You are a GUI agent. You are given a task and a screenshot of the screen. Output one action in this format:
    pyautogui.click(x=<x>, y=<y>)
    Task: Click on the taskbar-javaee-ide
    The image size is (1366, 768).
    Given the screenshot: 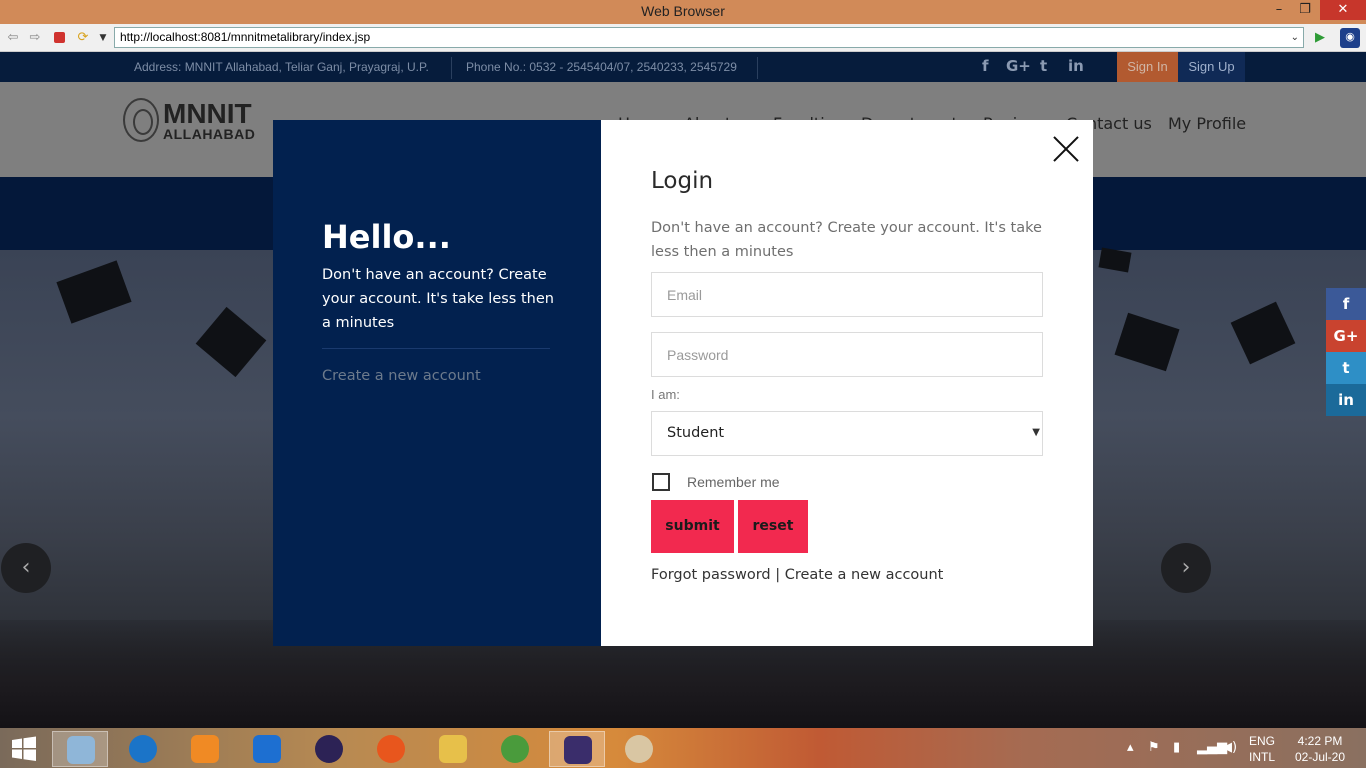 What is the action you would take?
    pyautogui.click(x=577, y=749)
    